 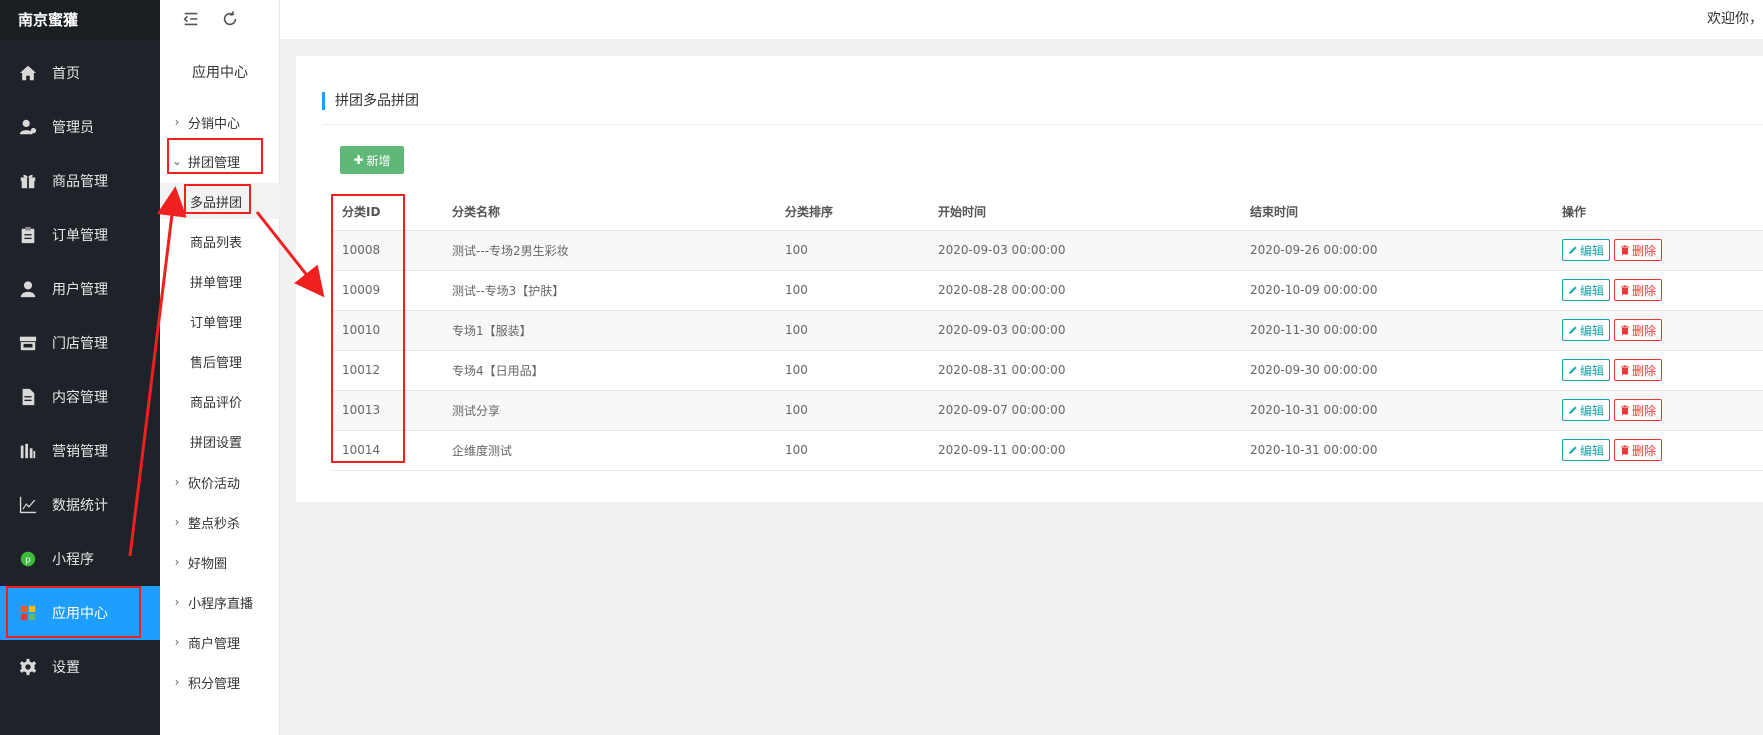 What do you see at coordinates (66, 74) in the screenshot?
I see `sidebar-item-label: 首页` at bounding box center [66, 74].